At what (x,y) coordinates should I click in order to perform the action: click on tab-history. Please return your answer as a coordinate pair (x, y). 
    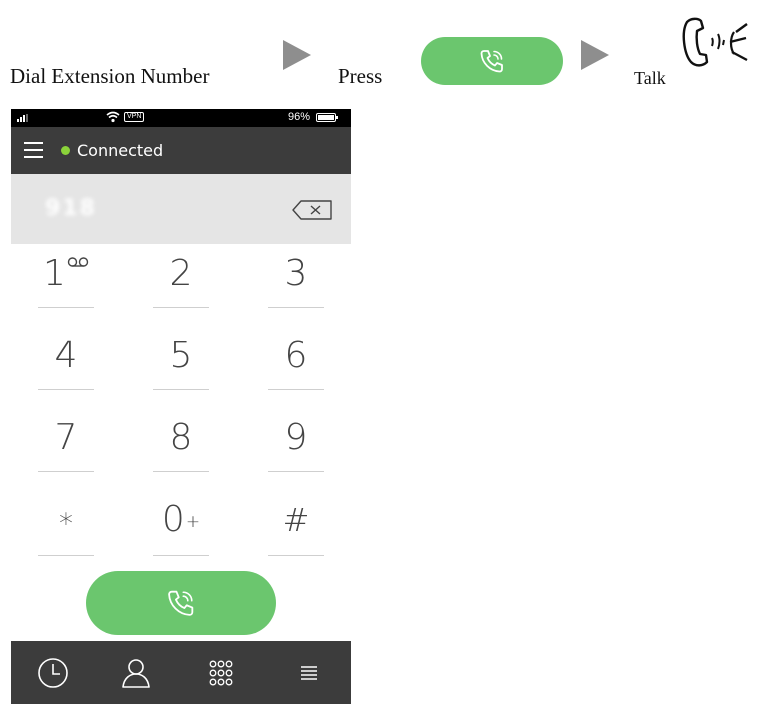
    Looking at the image, I should click on (53, 673).